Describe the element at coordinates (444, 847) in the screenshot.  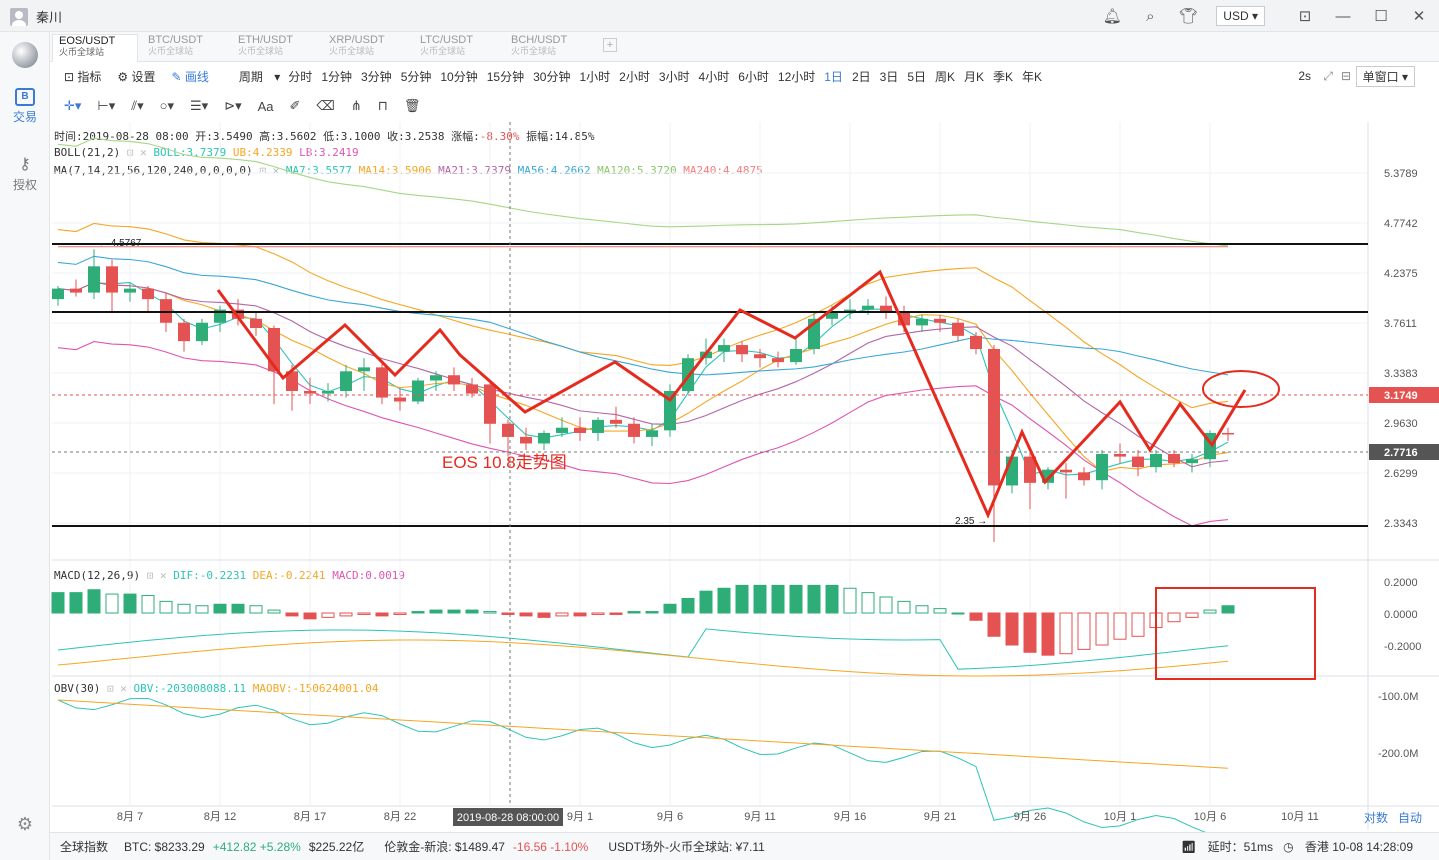
I see `gold-price: 伦敦金-新浪: $1489.47` at that location.